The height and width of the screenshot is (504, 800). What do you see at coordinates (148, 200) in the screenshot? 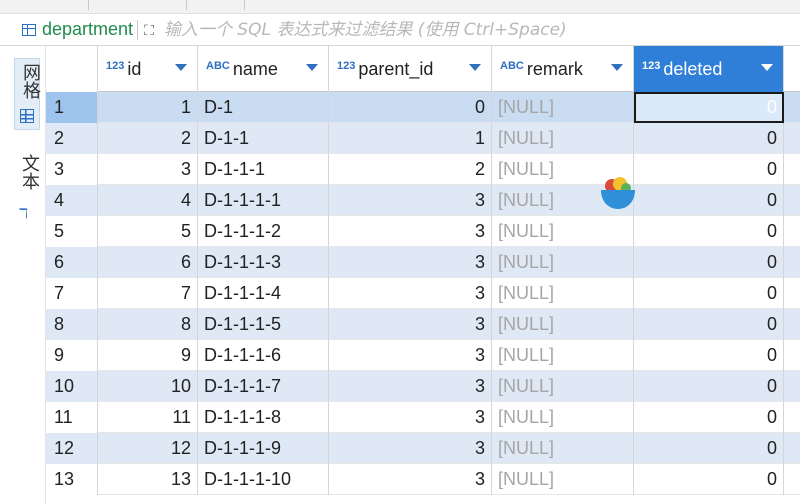
I see `cell-id: 4` at bounding box center [148, 200].